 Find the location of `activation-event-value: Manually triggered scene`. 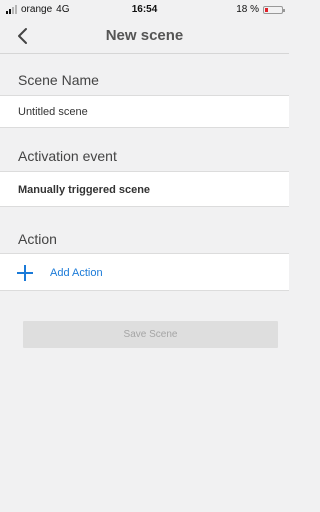

activation-event-value: Manually triggered scene is located at coordinates (84, 190).